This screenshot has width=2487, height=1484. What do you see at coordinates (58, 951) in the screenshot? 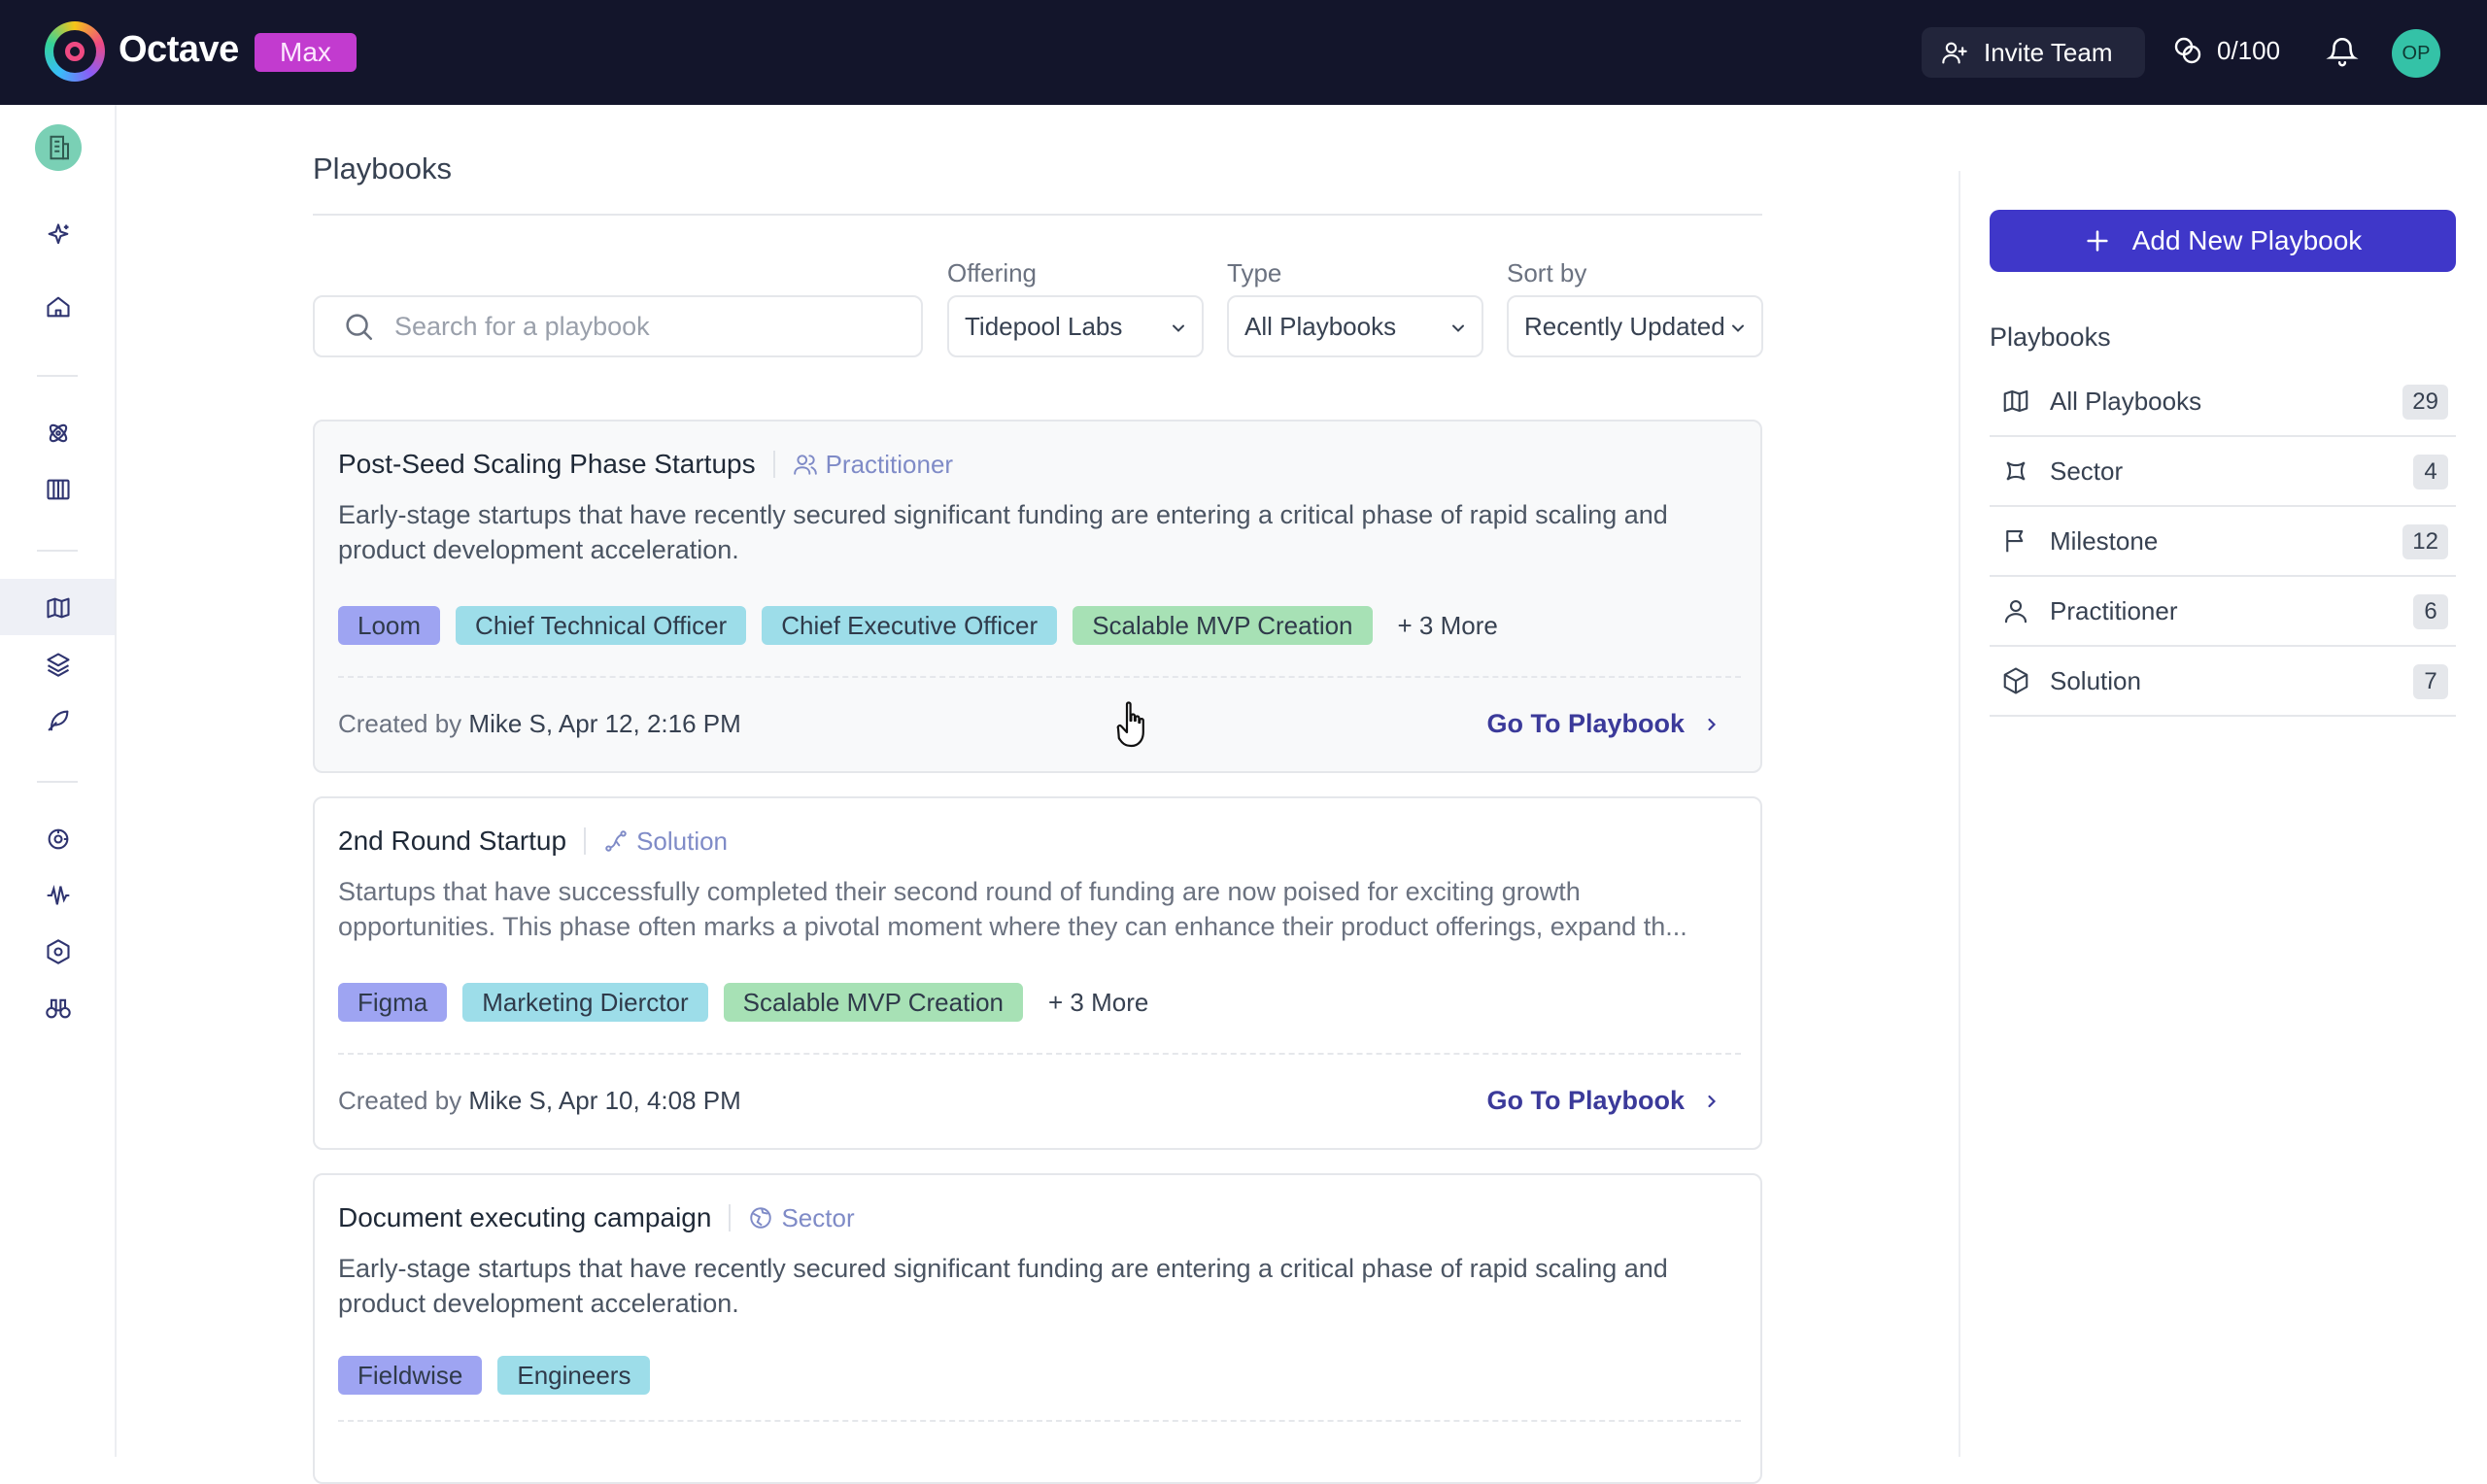
I see `hexagon-icon` at bounding box center [58, 951].